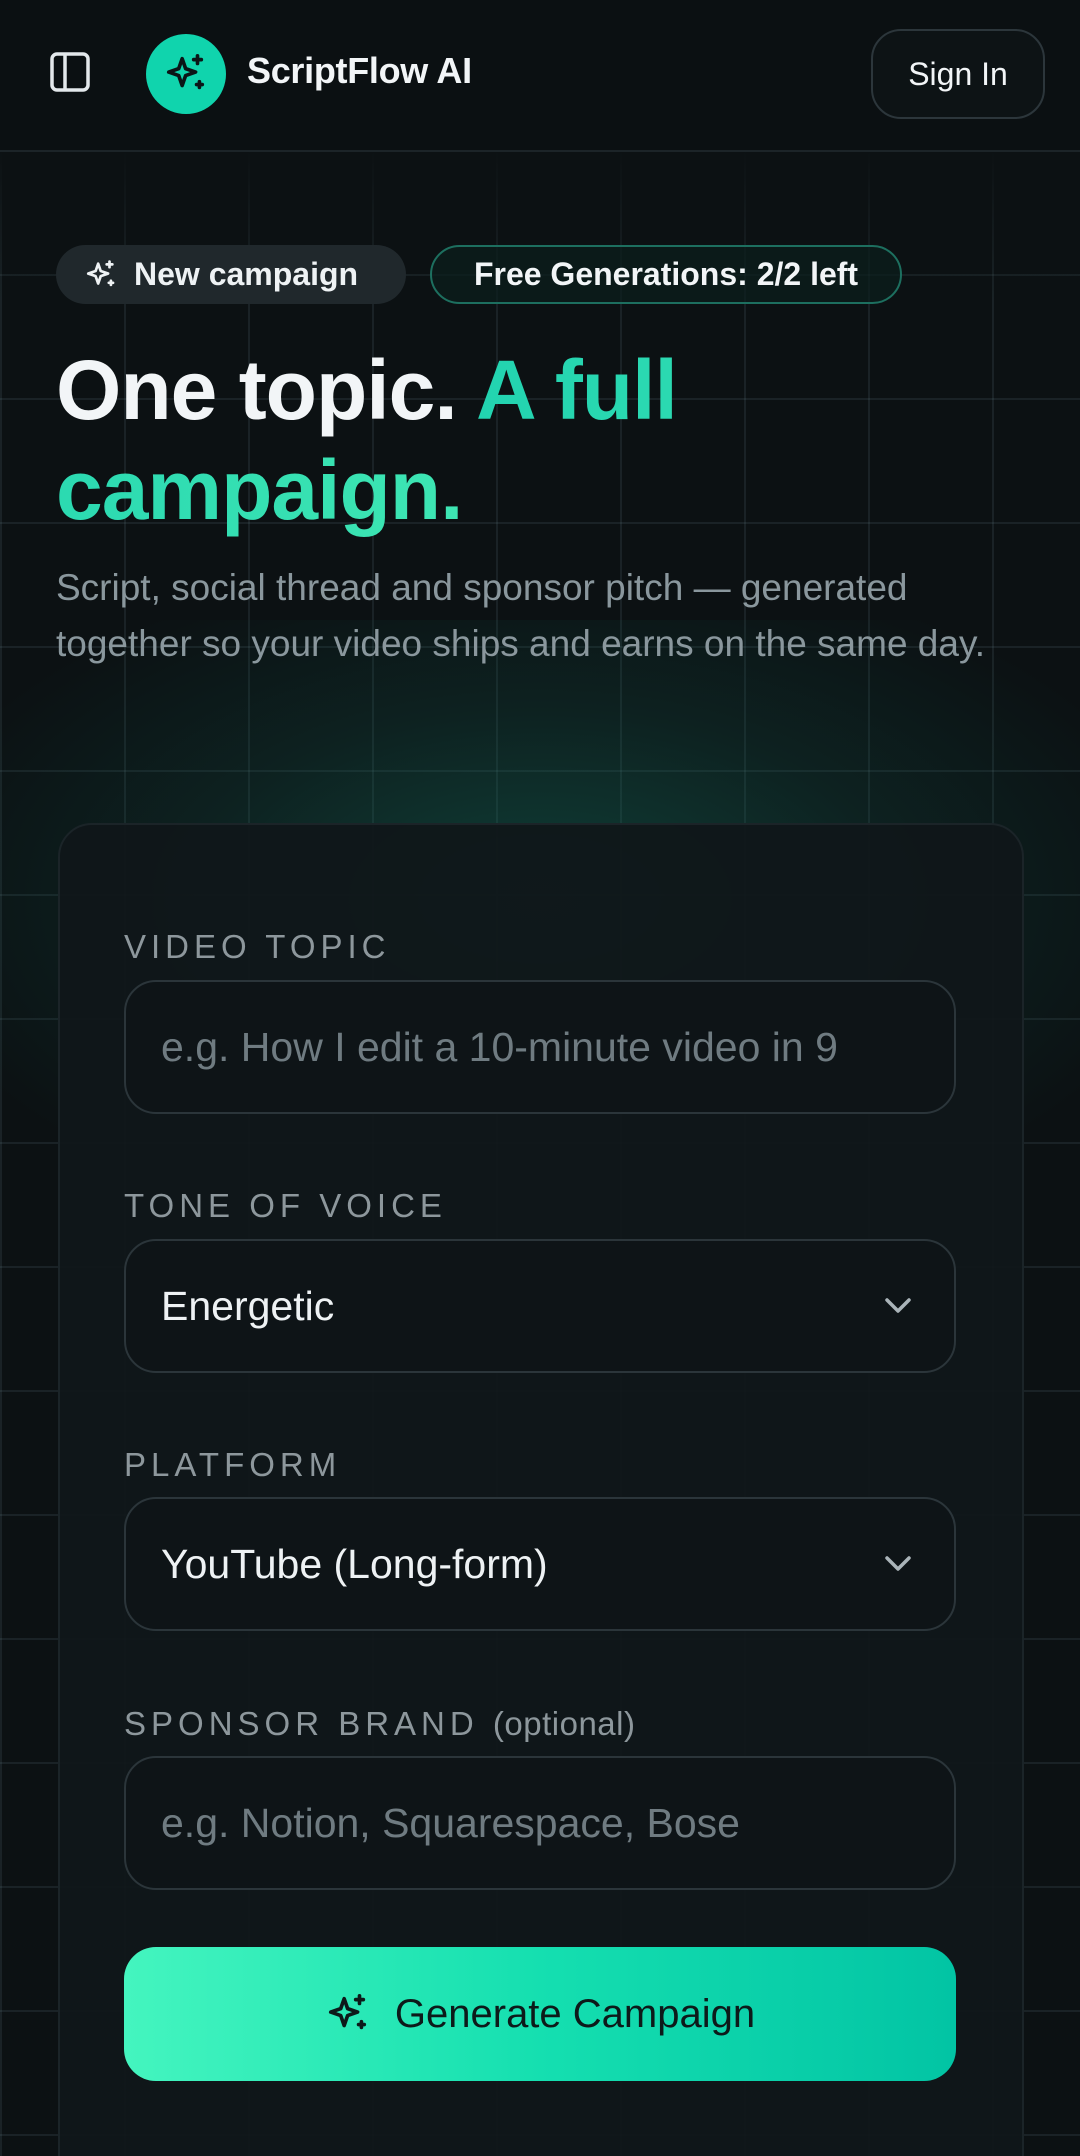 This screenshot has width=1080, height=2156. Describe the element at coordinates (285, 1205) in the screenshot. I see `tone-label: TONE OF VOICE` at that location.